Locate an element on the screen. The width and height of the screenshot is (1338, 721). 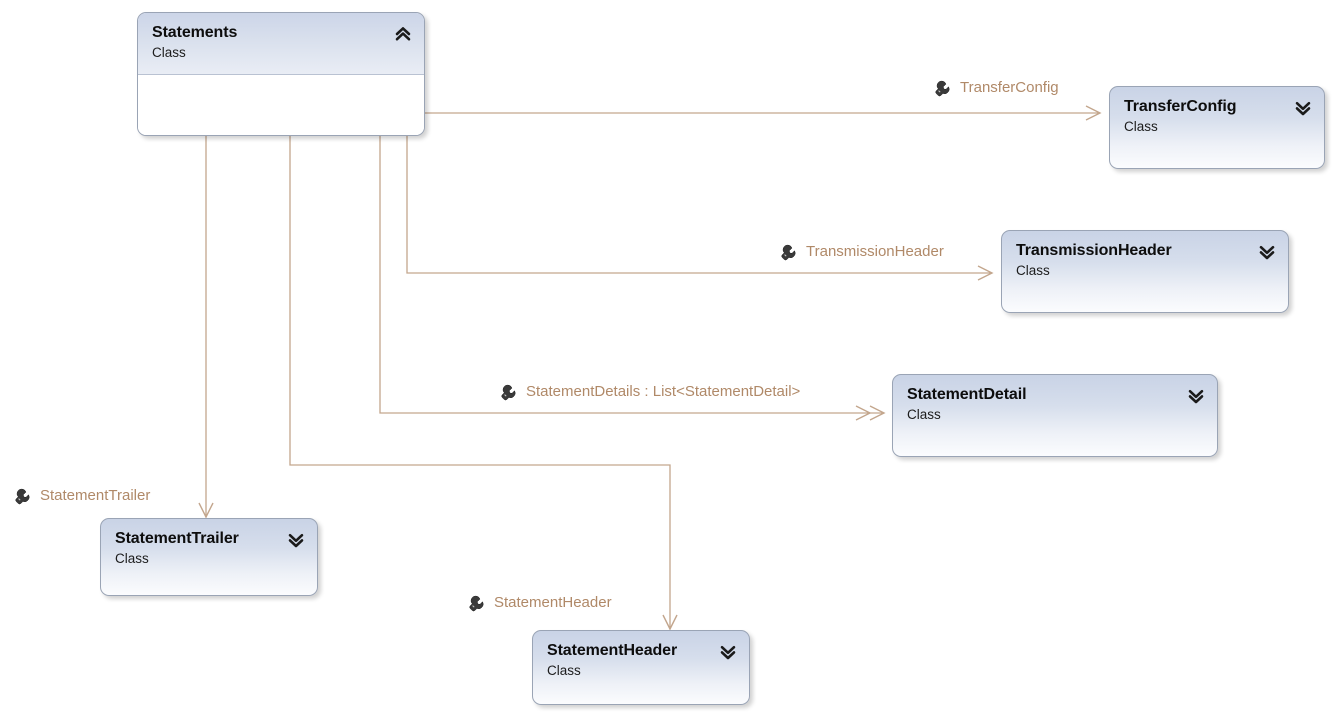
association-label-text: StatementHeader is located at coordinates (553, 602).